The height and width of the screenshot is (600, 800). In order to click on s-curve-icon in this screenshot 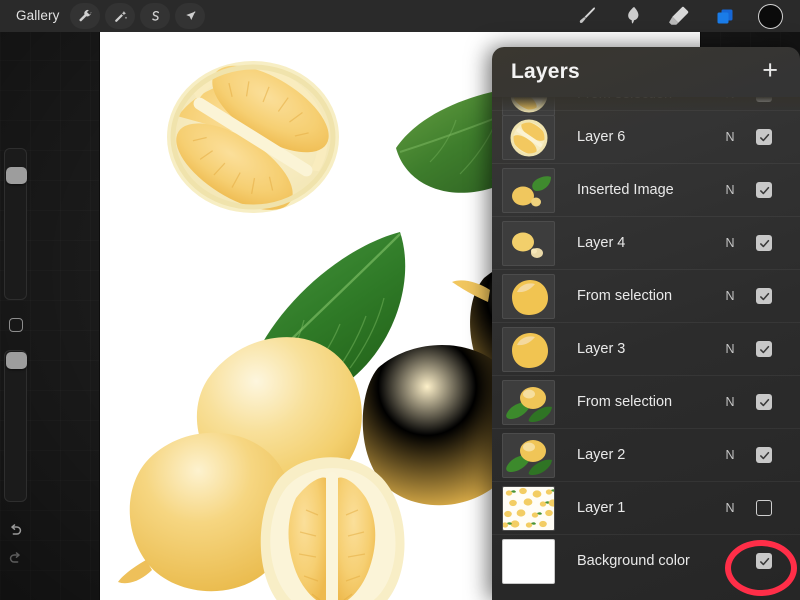, I will do `click(155, 15)`.